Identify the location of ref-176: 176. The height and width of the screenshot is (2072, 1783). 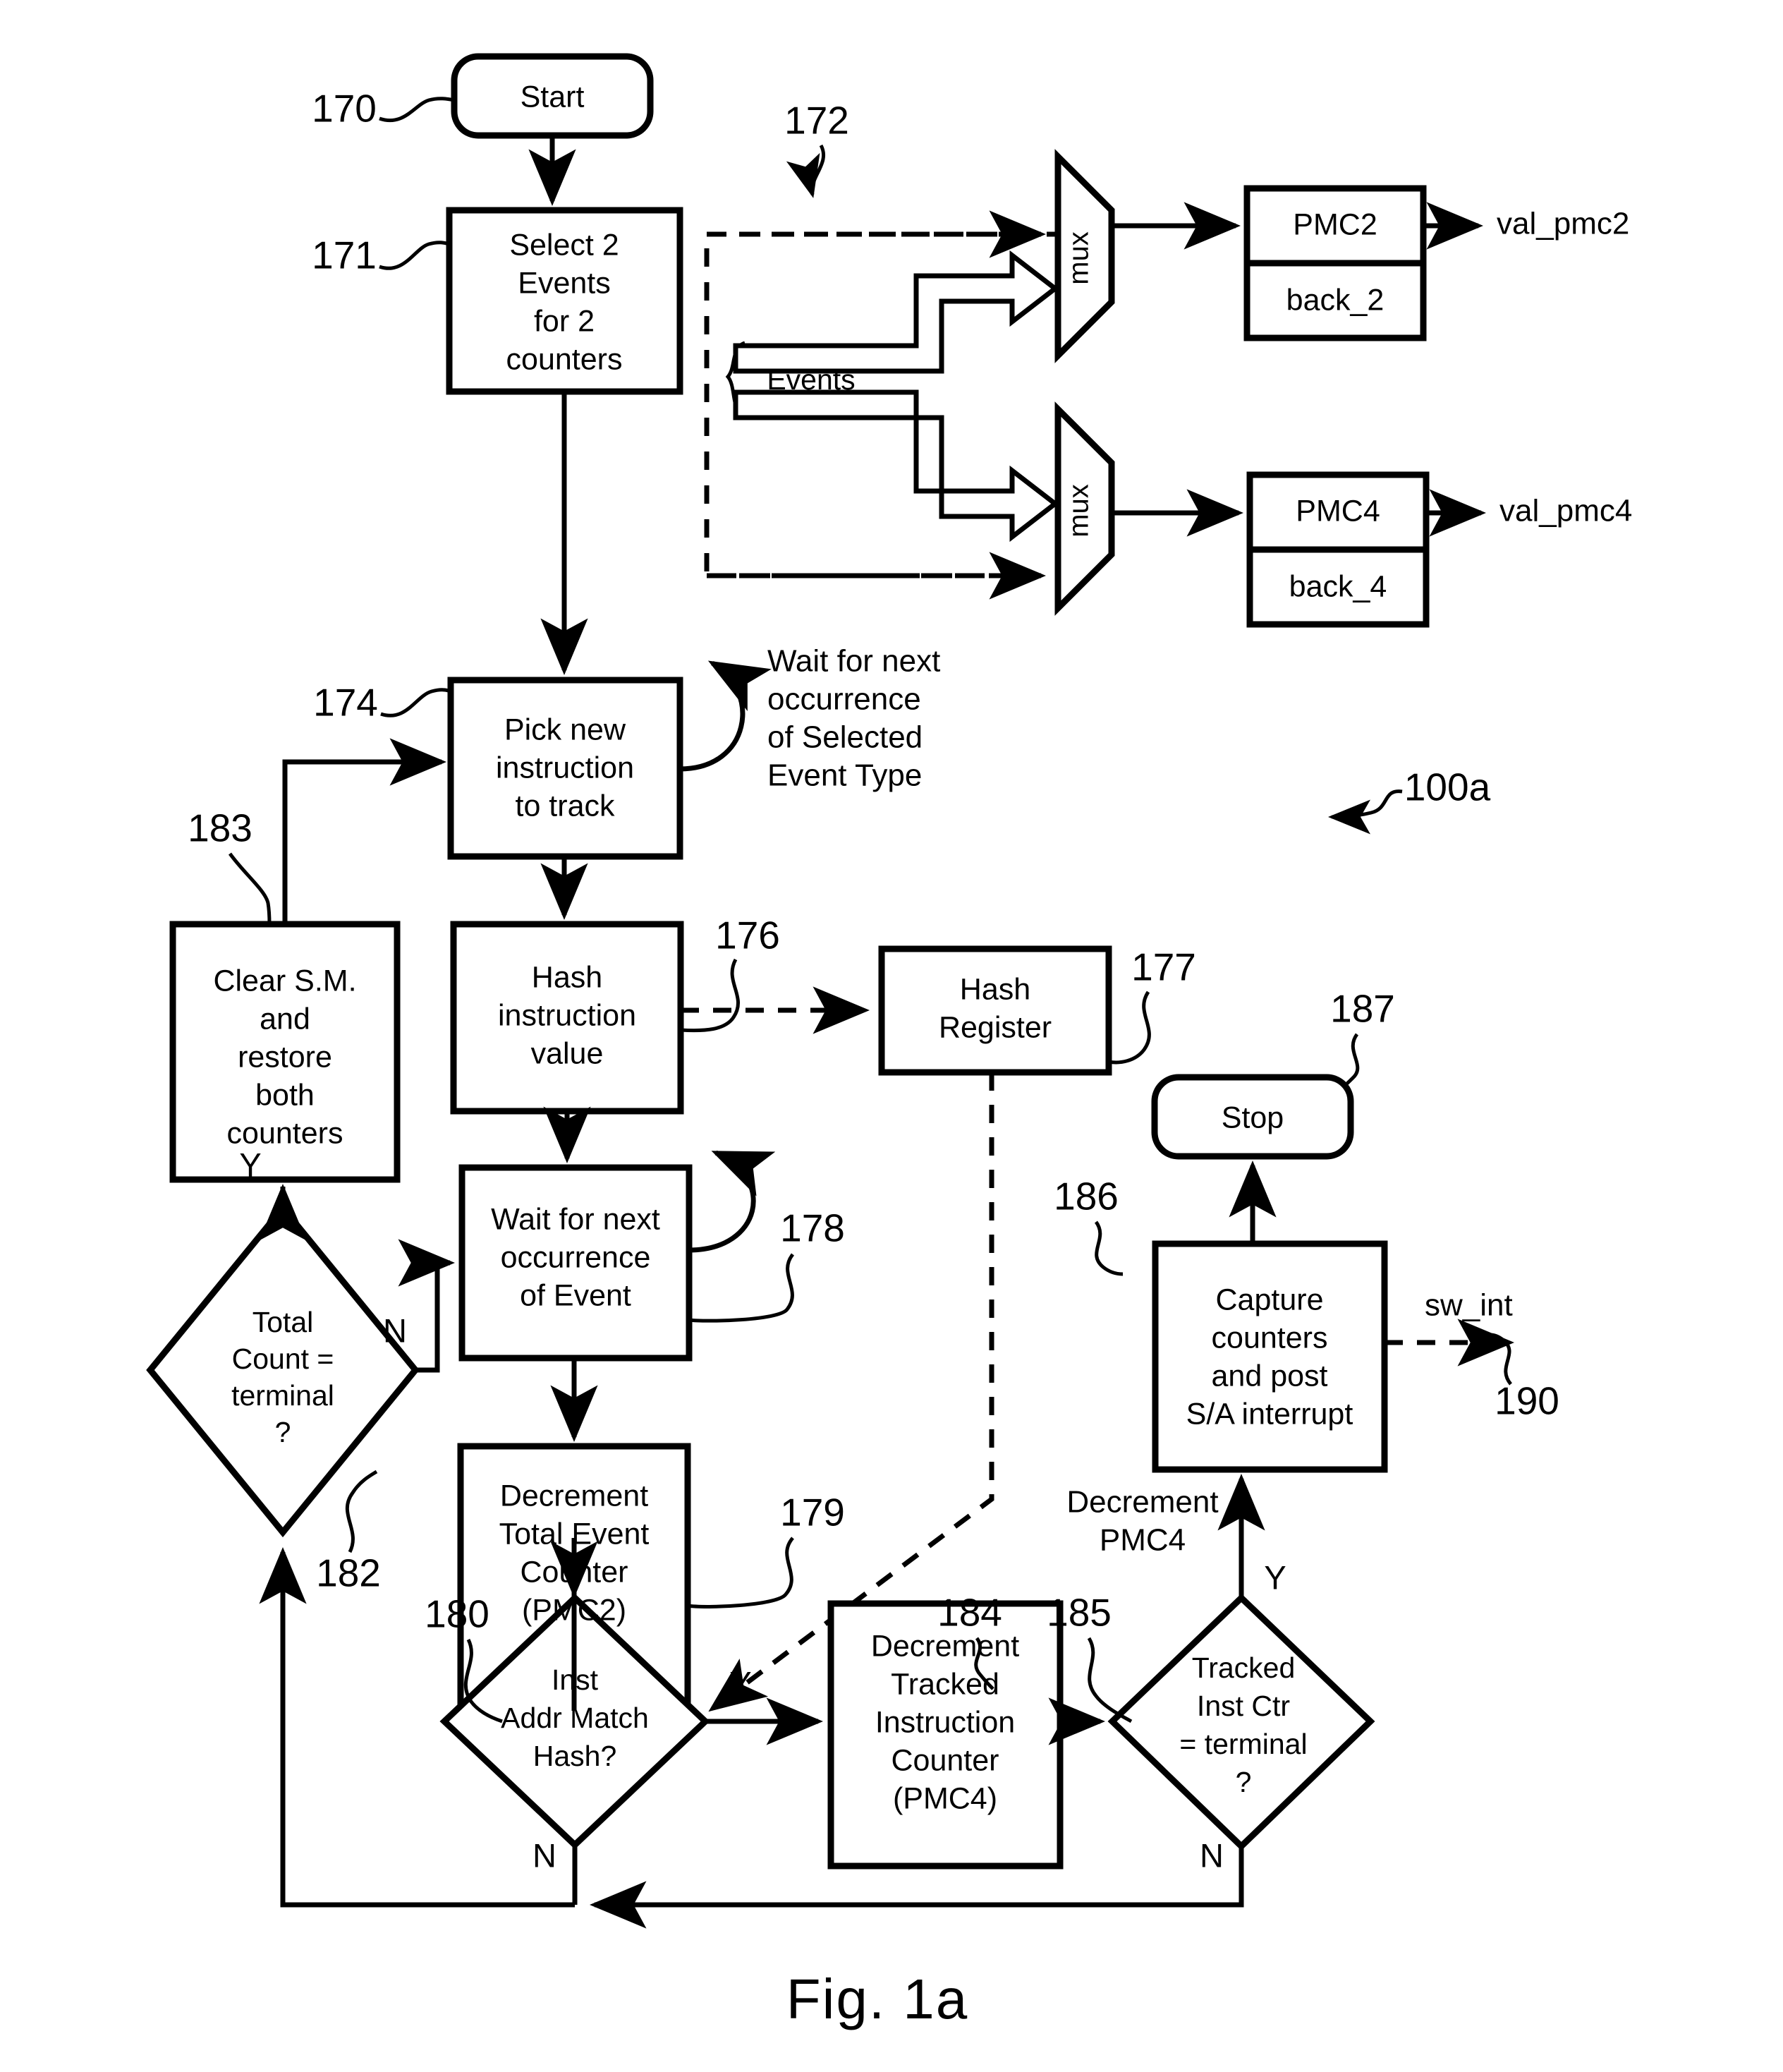
(730, 973).